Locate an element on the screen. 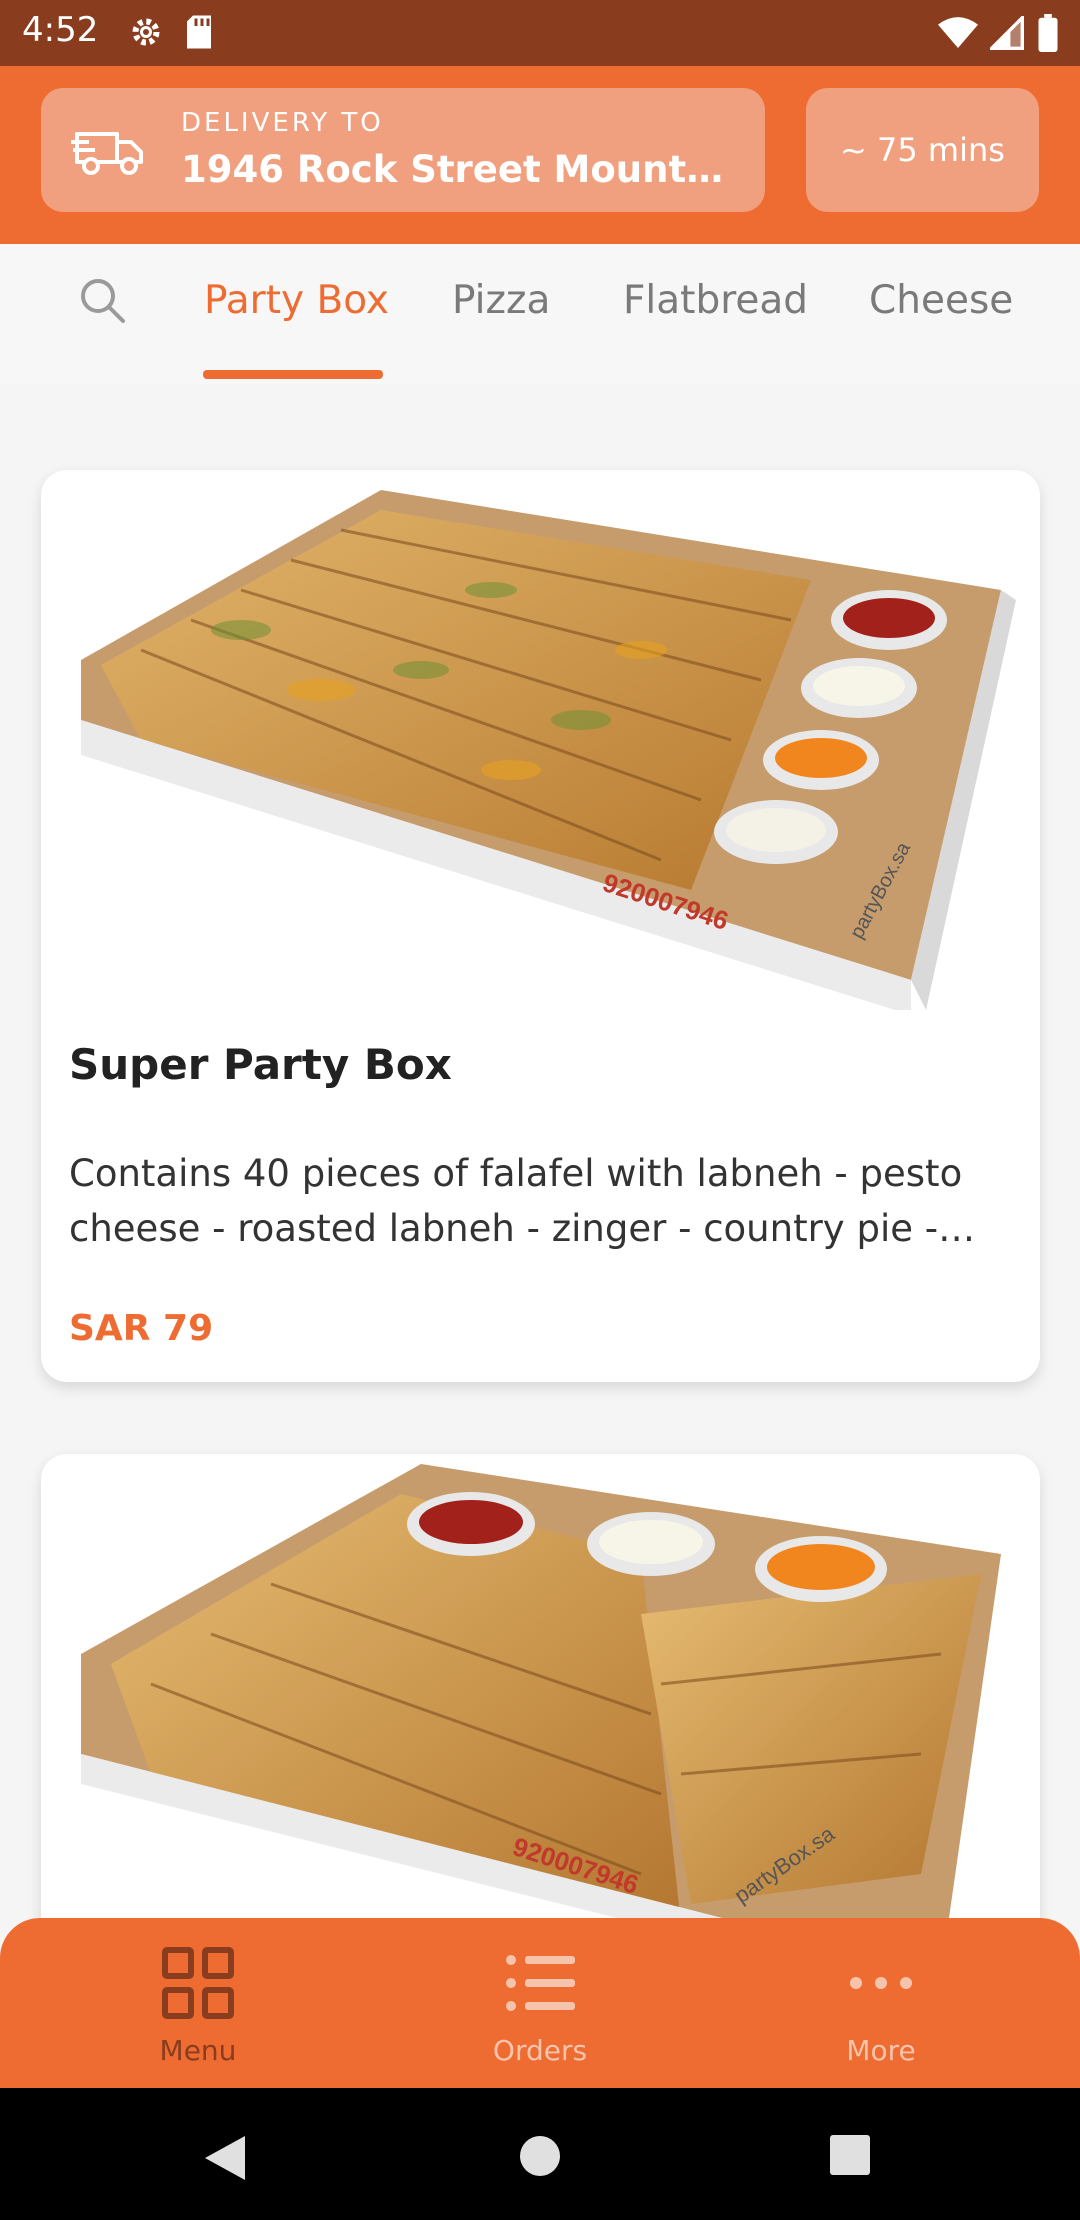 The width and height of the screenshot is (1080, 2220). search-icon is located at coordinates (103, 301).